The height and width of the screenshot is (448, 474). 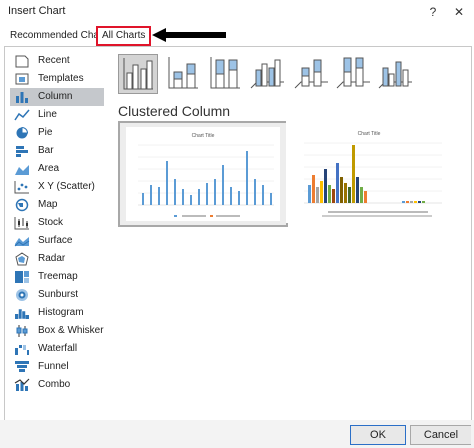 What do you see at coordinates (22, 205) in the screenshot?
I see `map-chart-icon` at bounding box center [22, 205].